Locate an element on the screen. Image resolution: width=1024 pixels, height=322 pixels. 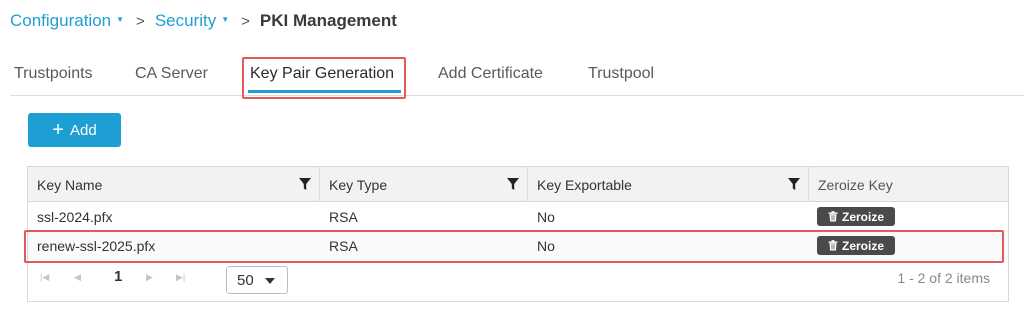
page-size-select: 50 is located at coordinates (257, 280).